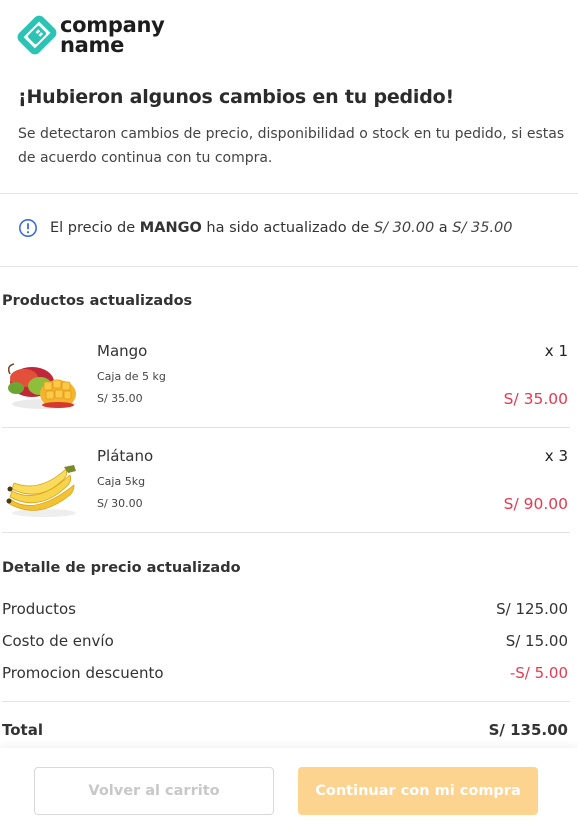  Describe the element at coordinates (120, 398) in the screenshot. I see `product-unit-price: S/ 35.00` at that location.